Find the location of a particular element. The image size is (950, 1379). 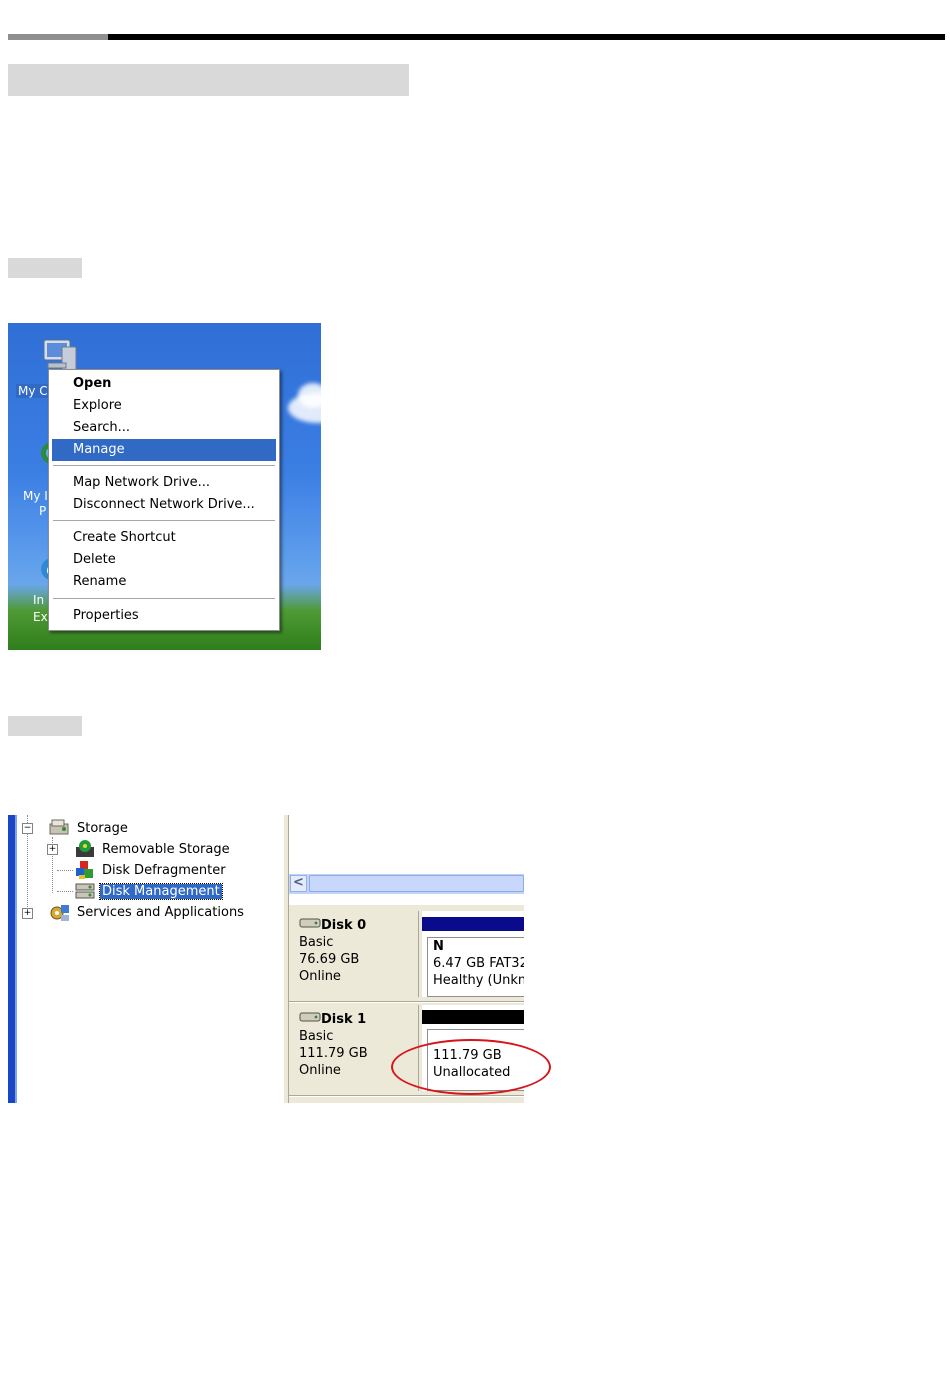

services-icon is located at coordinates (59, 912).